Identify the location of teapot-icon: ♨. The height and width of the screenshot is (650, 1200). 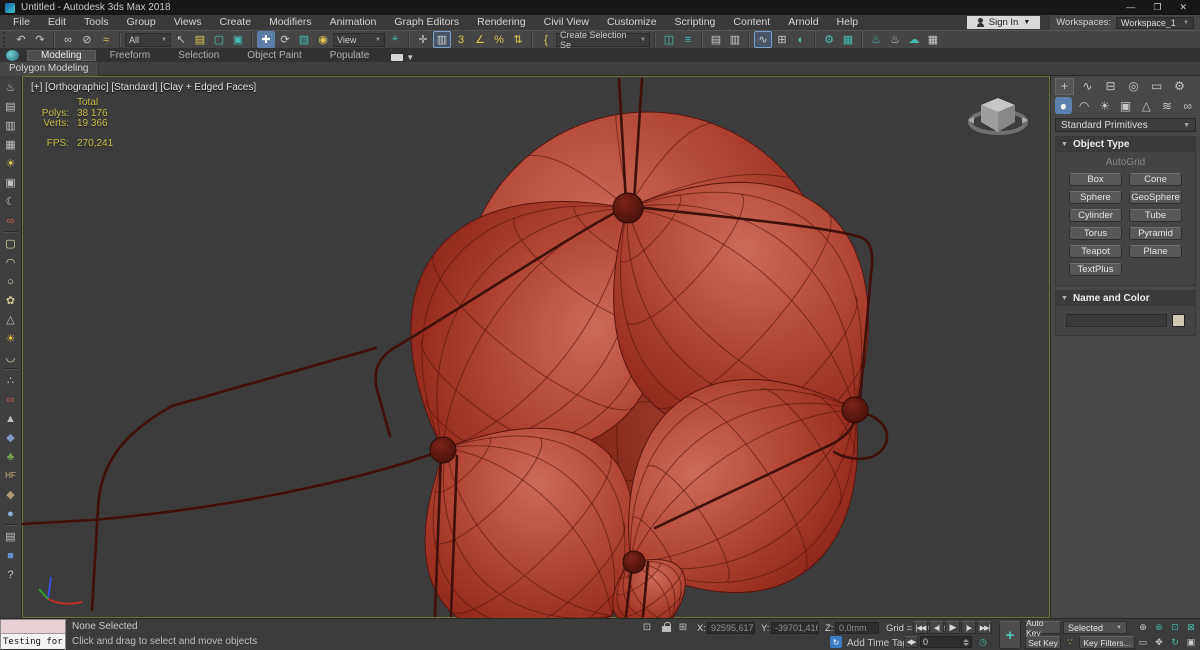
(10, 87).